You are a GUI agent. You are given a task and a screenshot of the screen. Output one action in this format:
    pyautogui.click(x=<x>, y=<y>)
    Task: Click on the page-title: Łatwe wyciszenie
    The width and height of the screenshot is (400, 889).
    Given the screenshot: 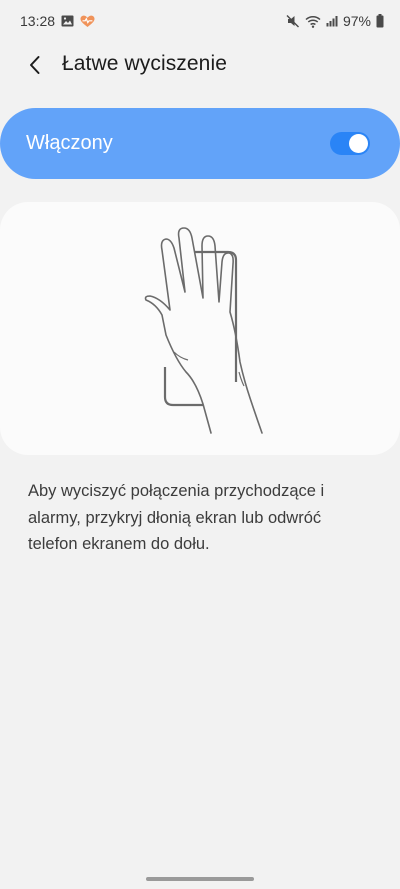 What is the action you would take?
    pyautogui.click(x=145, y=63)
    